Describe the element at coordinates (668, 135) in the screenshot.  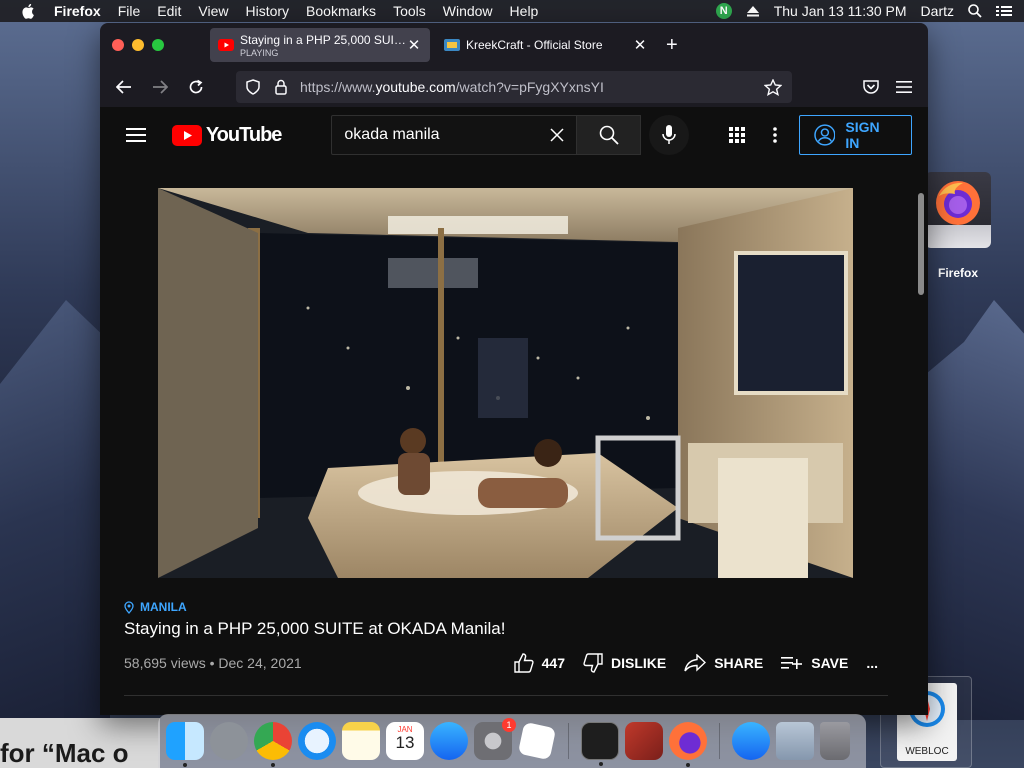
I see `voice-search-button` at that location.